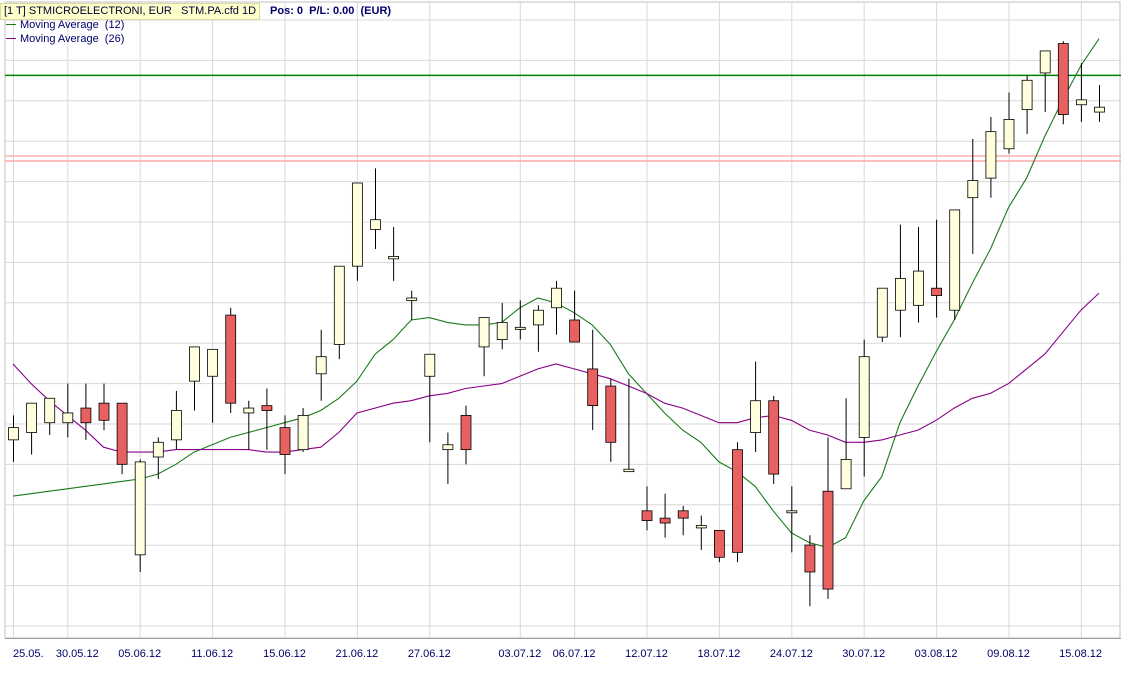 The height and width of the screenshot is (681, 1121). Describe the element at coordinates (72, 24) in the screenshot. I see `ma12-label: Moving Average (12)` at that location.